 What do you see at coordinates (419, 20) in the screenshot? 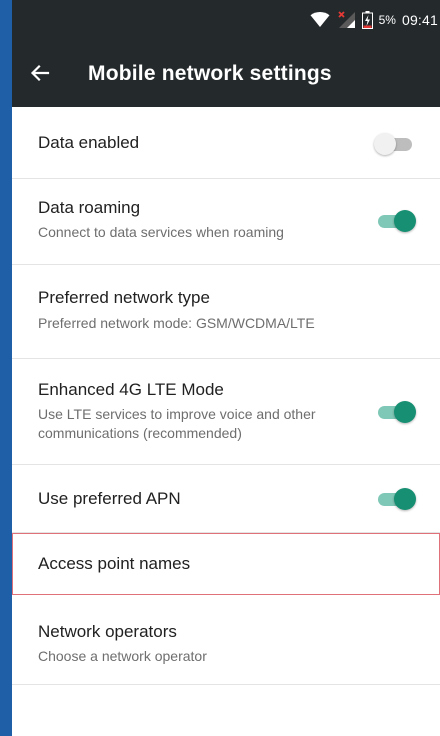
I see `status-time: 09:41` at bounding box center [419, 20].